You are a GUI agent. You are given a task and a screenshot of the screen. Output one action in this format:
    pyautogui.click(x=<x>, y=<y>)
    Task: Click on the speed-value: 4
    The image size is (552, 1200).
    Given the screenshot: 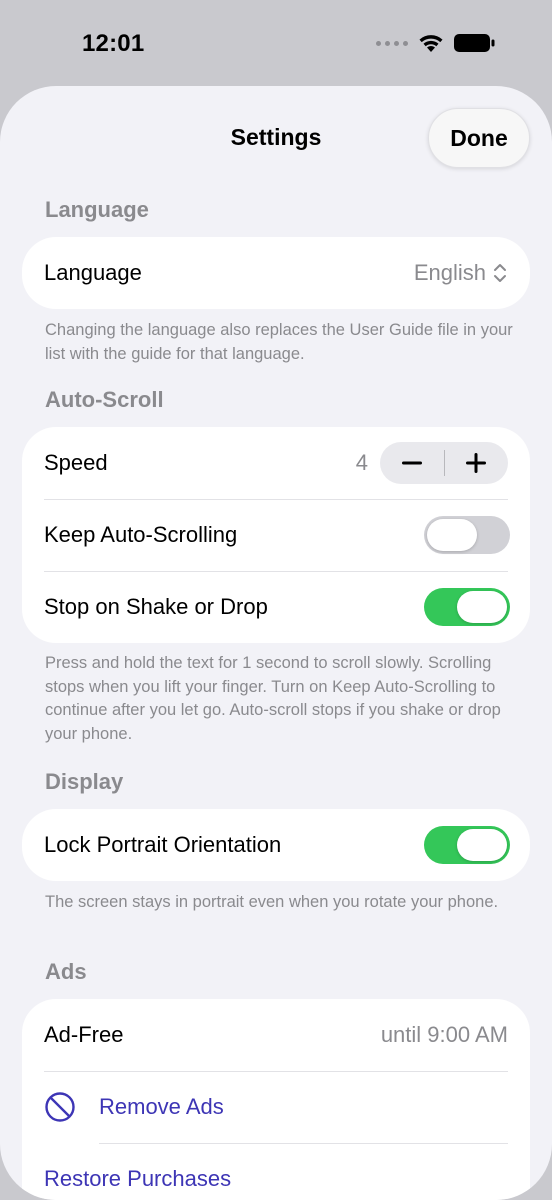 What is the action you would take?
    pyautogui.click(x=361, y=462)
    